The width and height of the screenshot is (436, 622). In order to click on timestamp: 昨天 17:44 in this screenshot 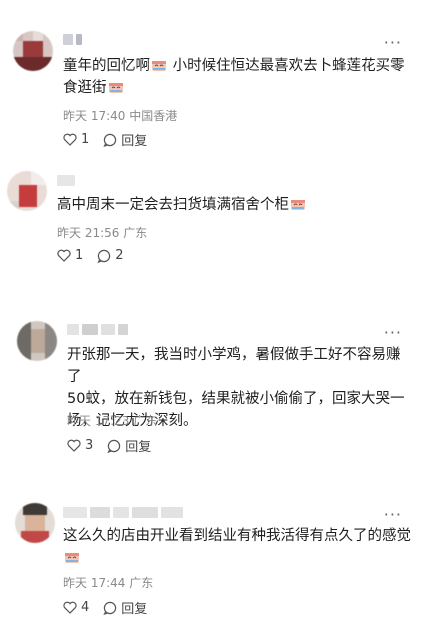, I will do `click(94, 583)`.